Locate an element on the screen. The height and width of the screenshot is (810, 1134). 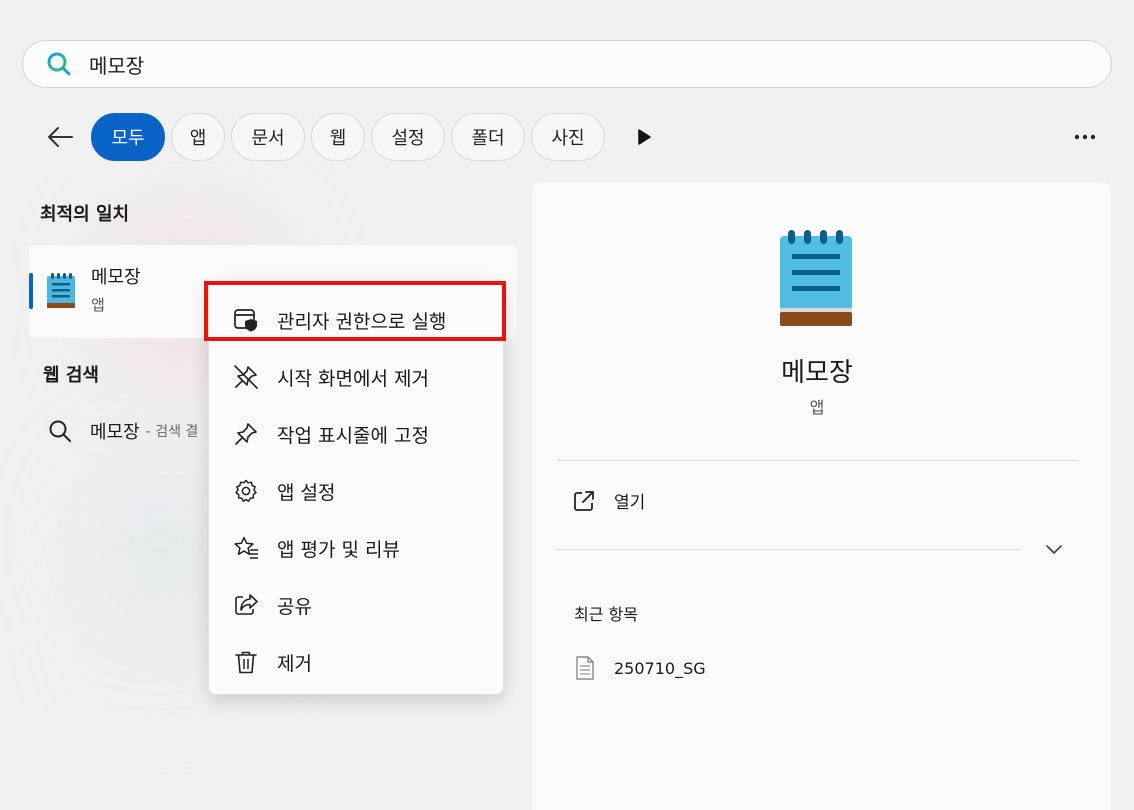
menu-item-run-as-admin: 관리자 권한으로 실행 is located at coordinates (356, 320).